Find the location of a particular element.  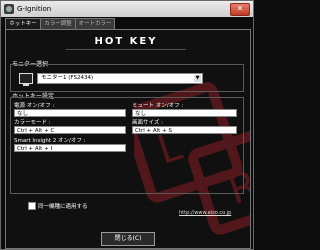

window-title: G-Ignition is located at coordinates (34, 9).